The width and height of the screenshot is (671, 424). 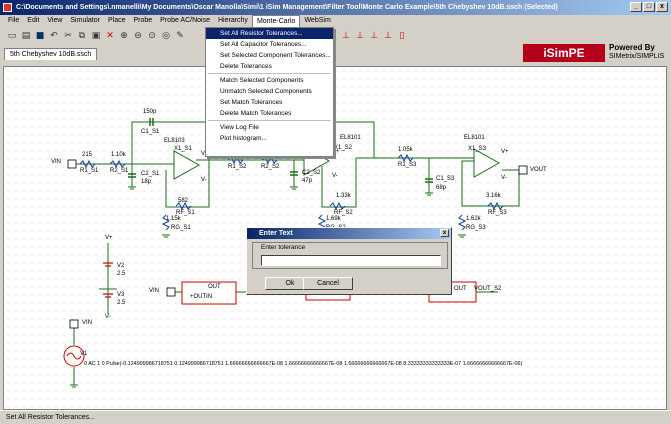 I want to click on label-out-block-2: OUT, so click(x=460, y=289).